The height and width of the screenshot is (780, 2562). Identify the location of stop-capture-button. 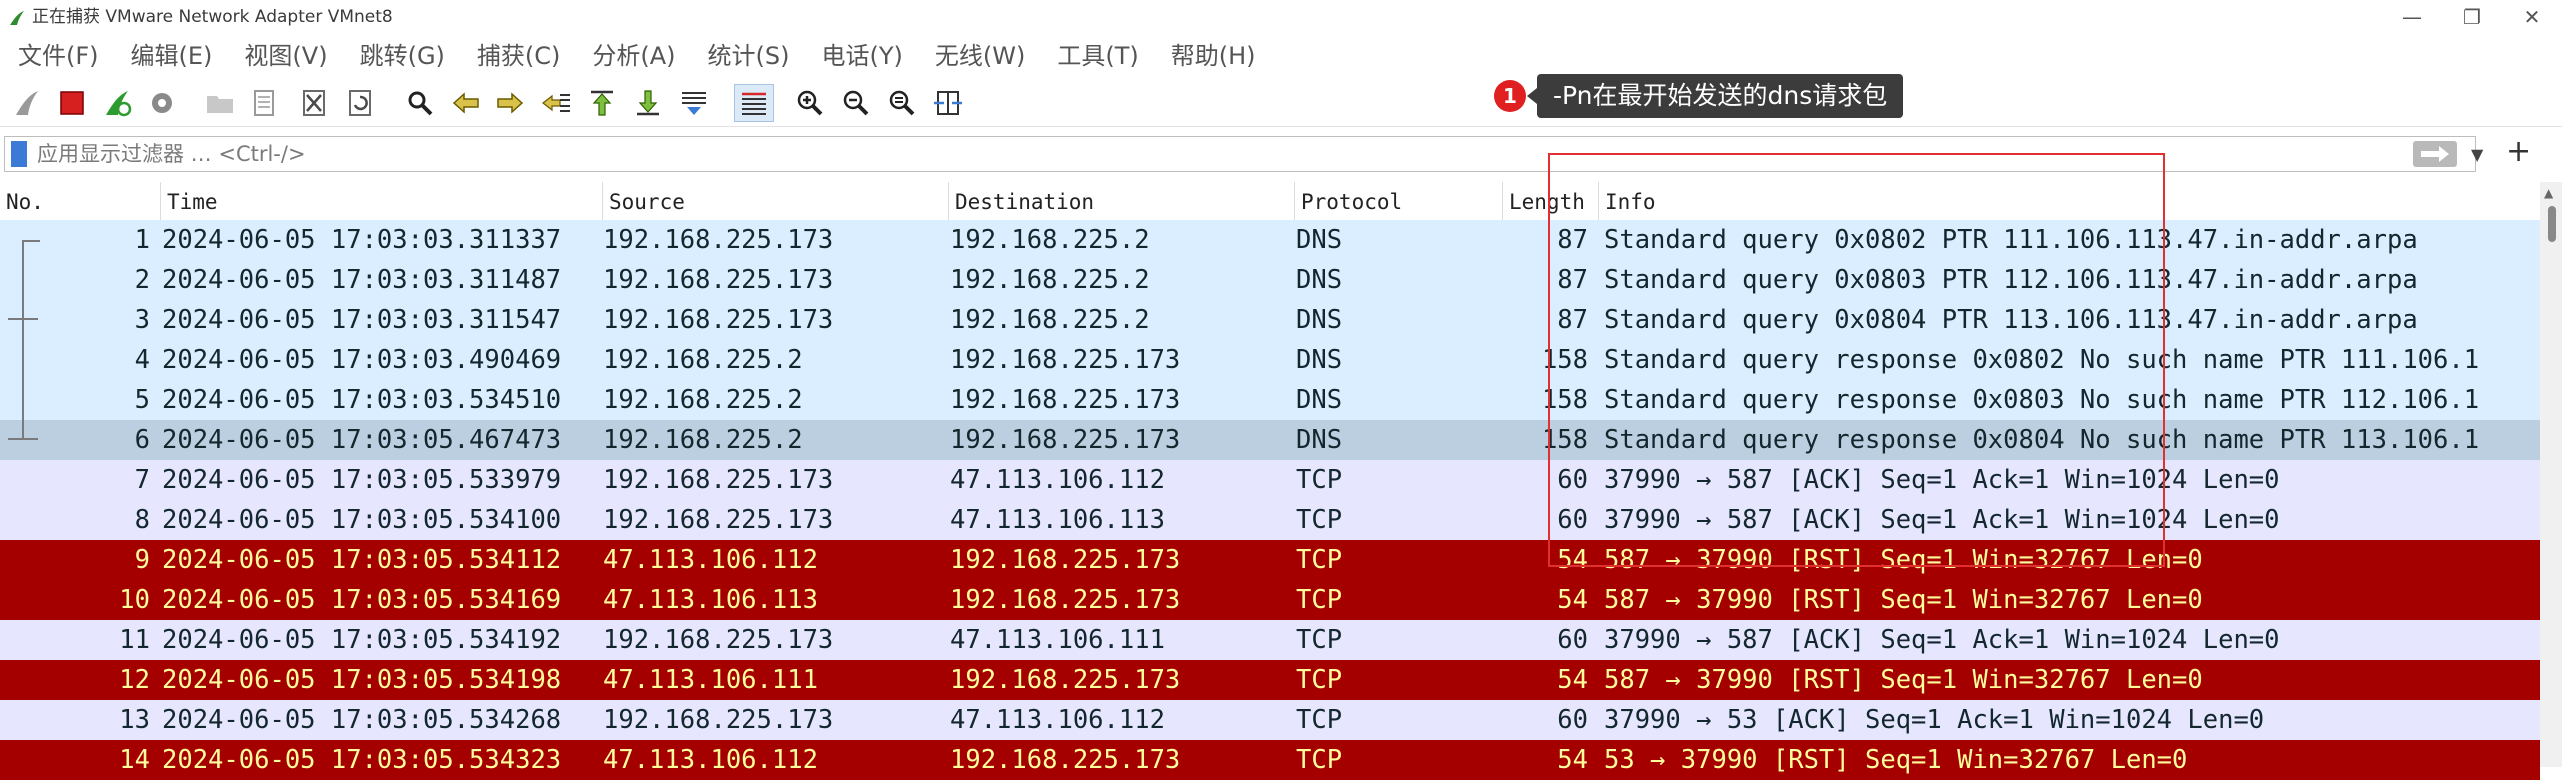
(72, 103).